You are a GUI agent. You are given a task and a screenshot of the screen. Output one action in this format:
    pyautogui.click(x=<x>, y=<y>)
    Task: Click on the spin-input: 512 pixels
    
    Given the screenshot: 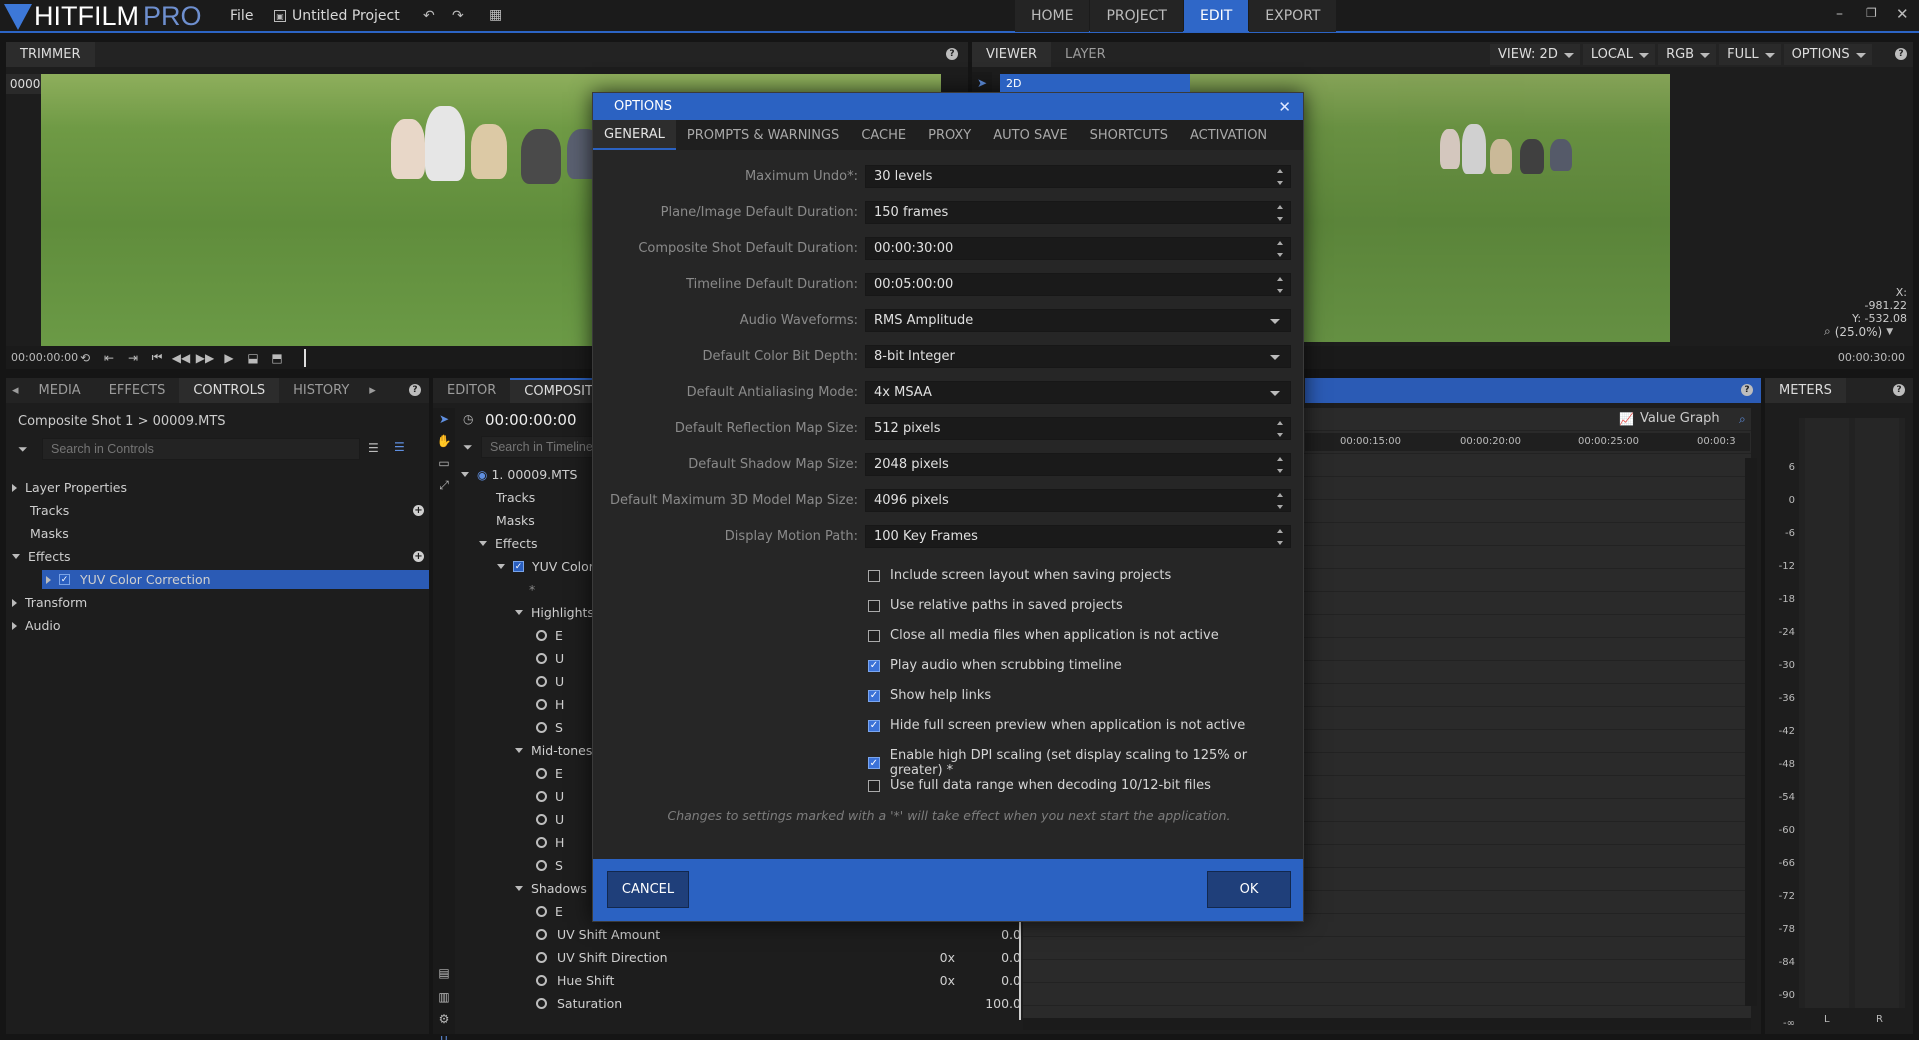 What is the action you would take?
    pyautogui.click(x=1078, y=428)
    